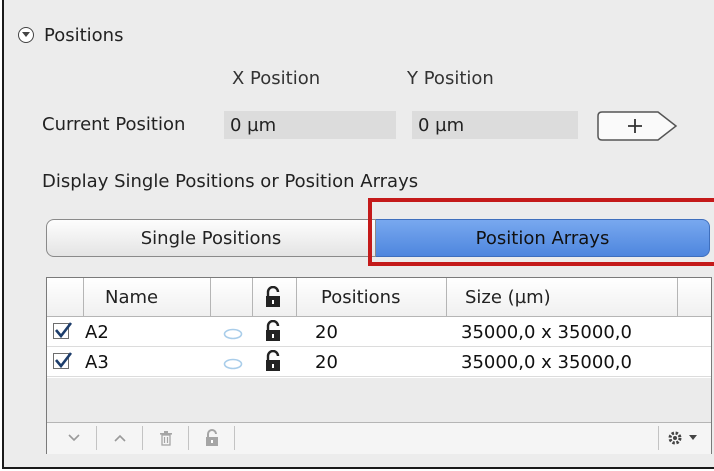 This screenshot has width=714, height=471. I want to click on column-header-size: Size (µm), so click(508, 297).